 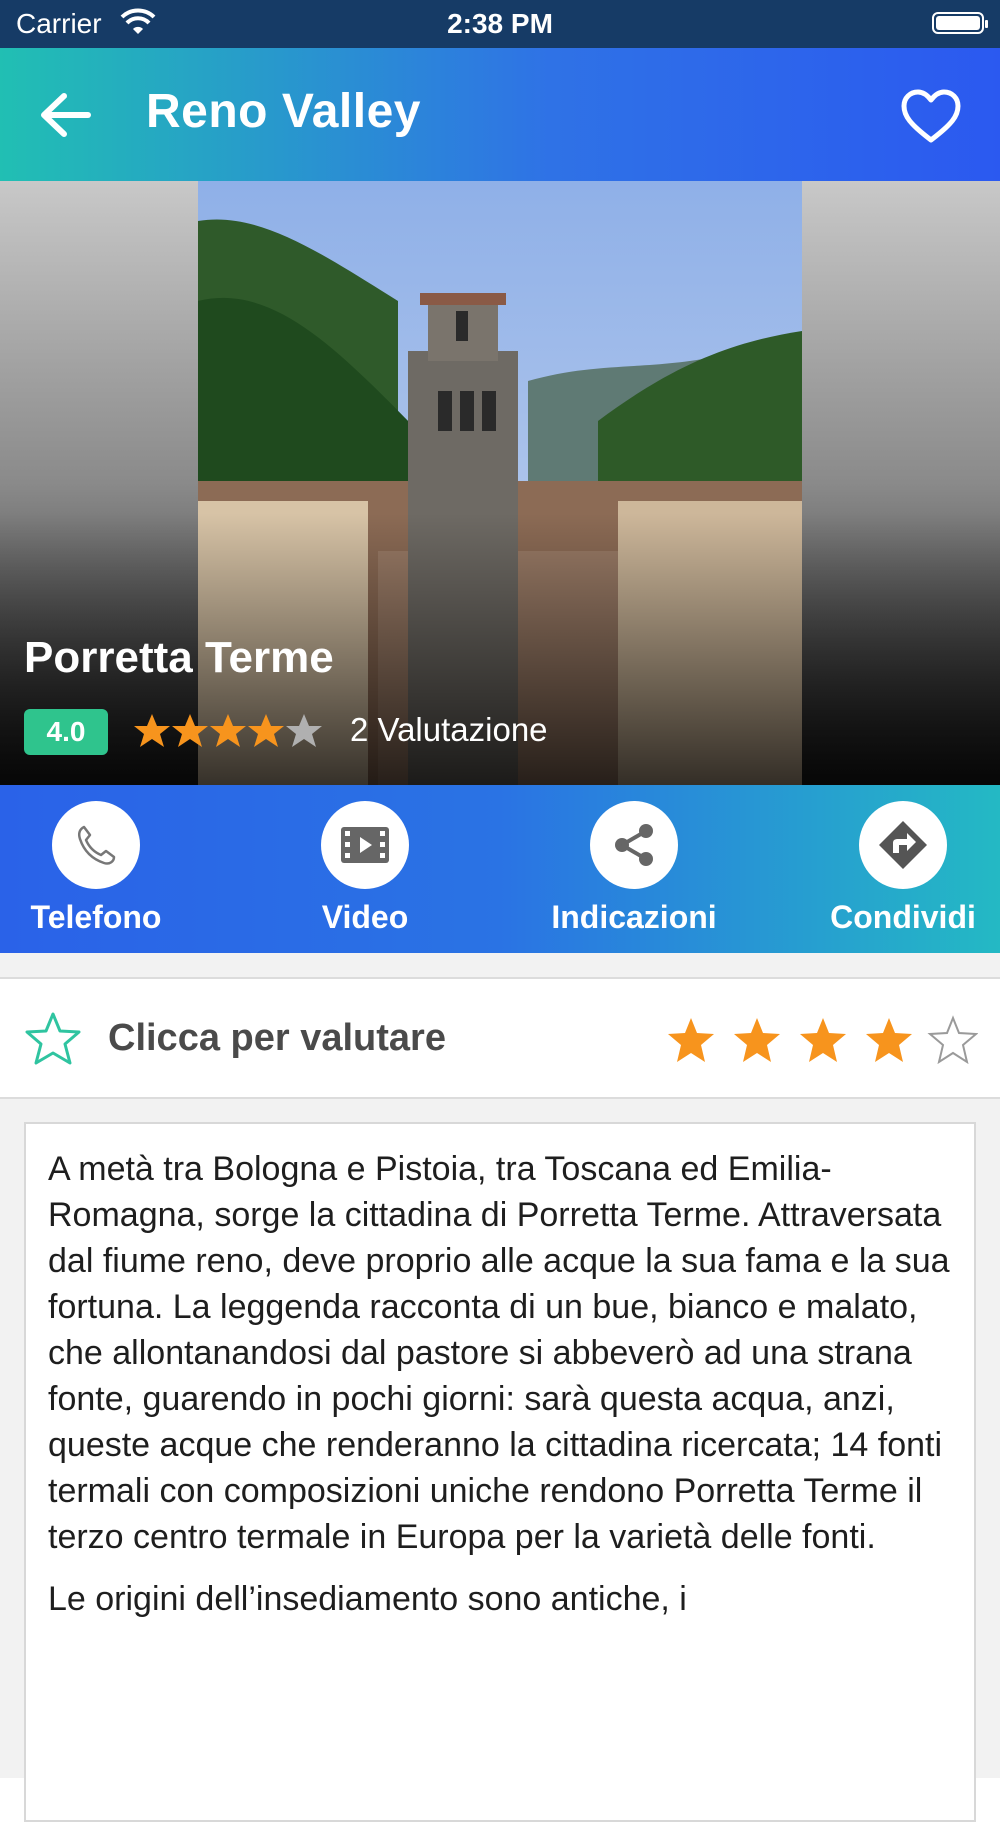 What do you see at coordinates (634, 868) in the screenshot?
I see `directions-share-action: Indicazioni` at bounding box center [634, 868].